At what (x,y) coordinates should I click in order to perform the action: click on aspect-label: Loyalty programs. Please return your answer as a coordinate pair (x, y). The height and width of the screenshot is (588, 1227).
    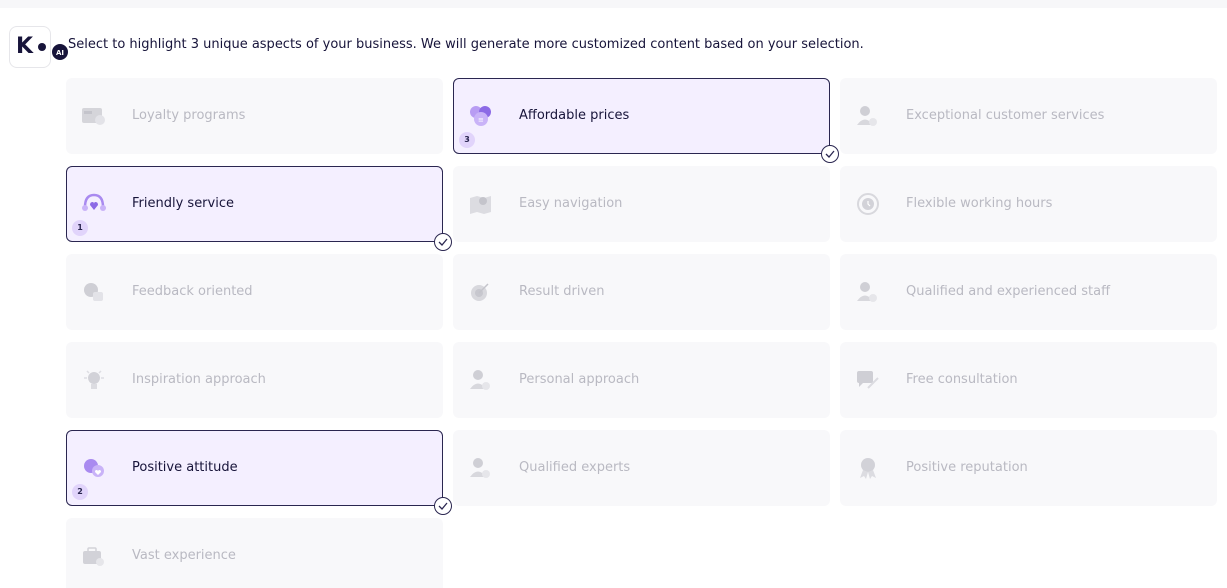
    Looking at the image, I should click on (189, 115).